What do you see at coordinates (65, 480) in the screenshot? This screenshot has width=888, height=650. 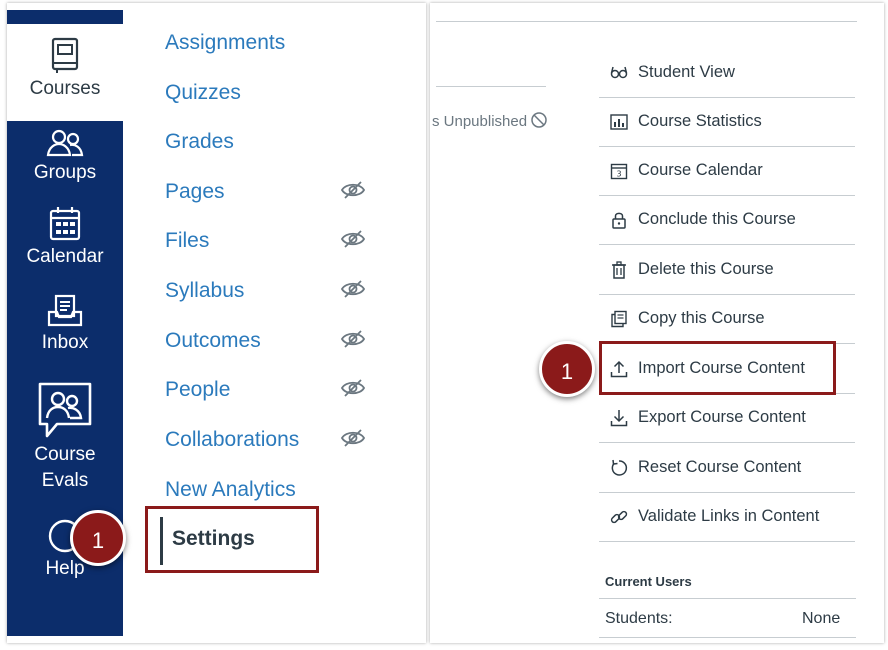 I see `global-nav-course-evals-label-line2: Evals` at bounding box center [65, 480].